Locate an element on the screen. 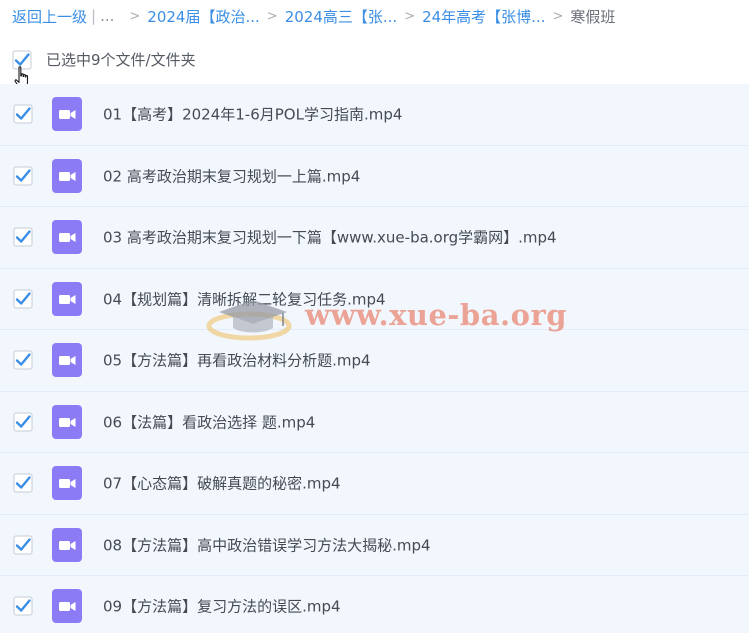 This screenshot has width=749, height=633. file-row: 02 高考政治期末复习规划一上篇.mp4 is located at coordinates (374, 176).